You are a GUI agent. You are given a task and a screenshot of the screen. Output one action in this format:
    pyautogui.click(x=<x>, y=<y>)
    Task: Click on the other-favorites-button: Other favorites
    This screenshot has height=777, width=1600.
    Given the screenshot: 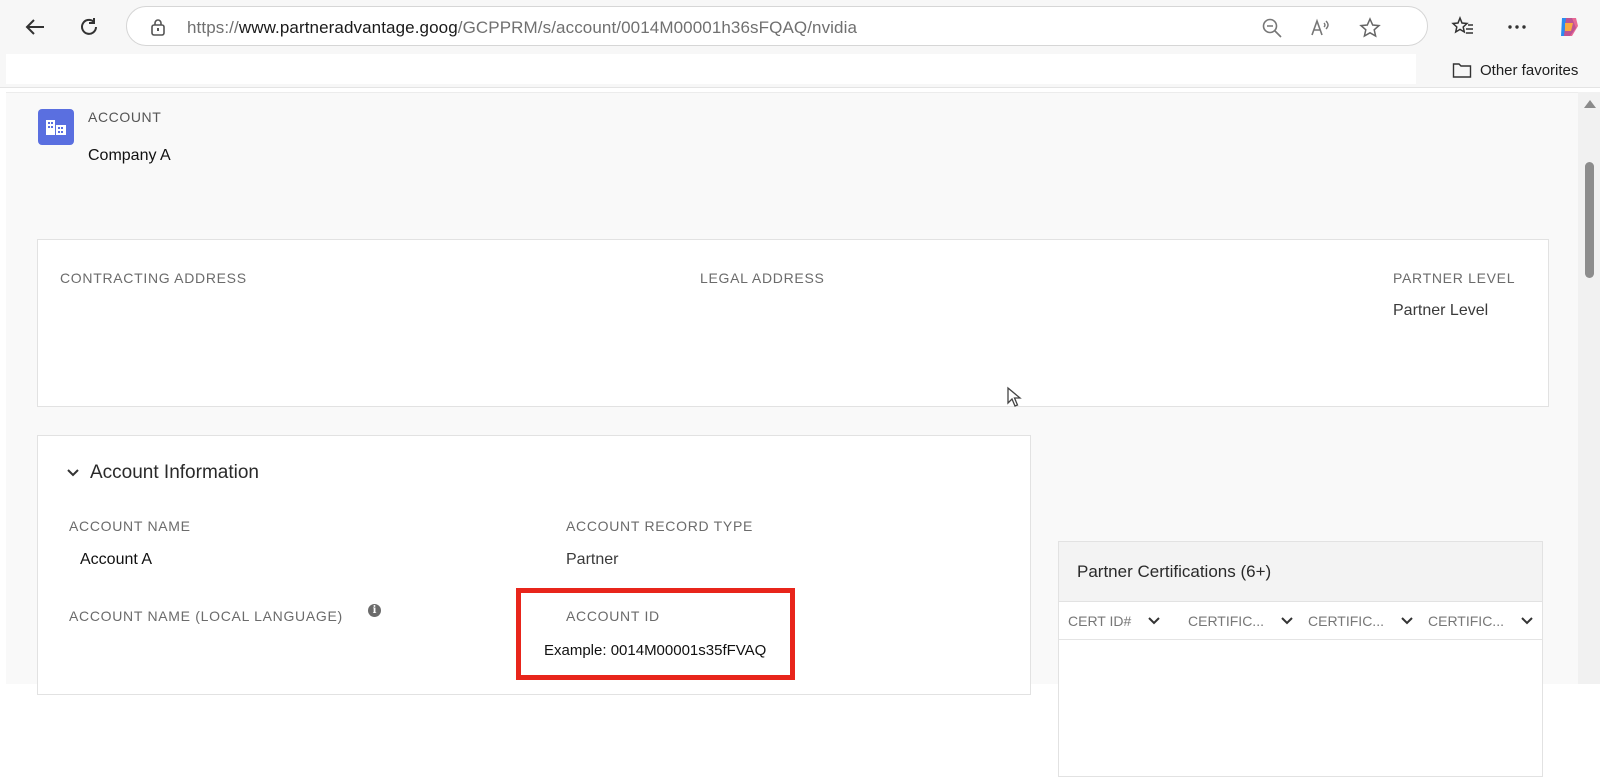 What is the action you would take?
    pyautogui.click(x=1515, y=70)
    